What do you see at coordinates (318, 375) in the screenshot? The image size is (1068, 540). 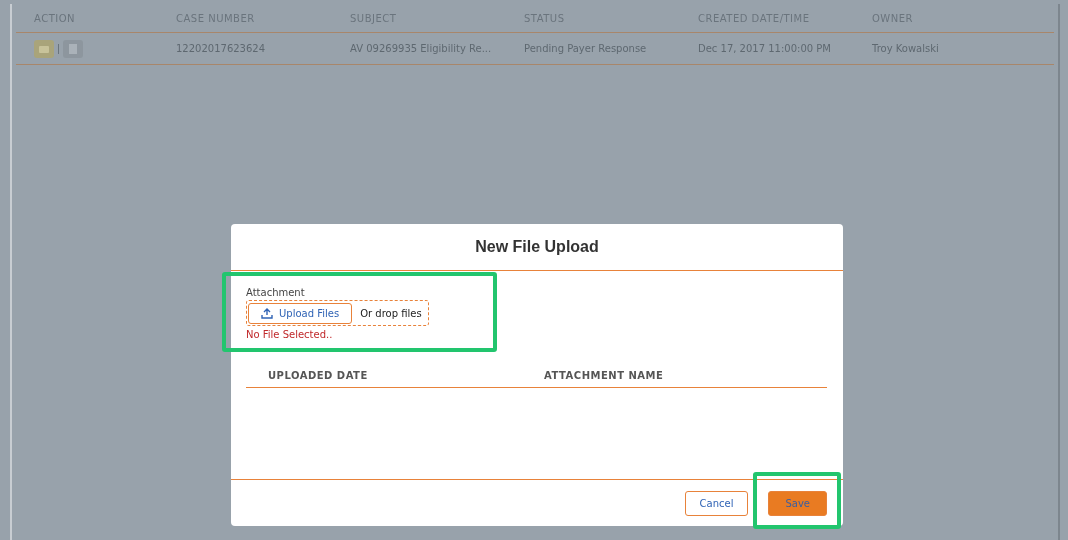 I see `column-header: UPLOADED DATE` at bounding box center [318, 375].